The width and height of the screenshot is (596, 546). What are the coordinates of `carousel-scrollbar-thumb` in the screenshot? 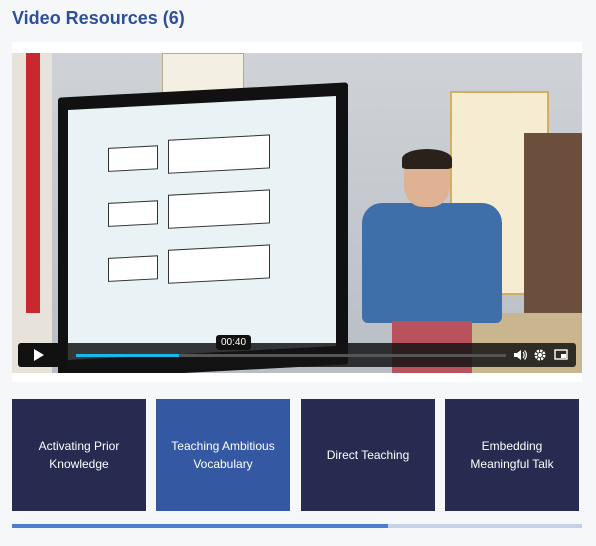 It's located at (200, 526).